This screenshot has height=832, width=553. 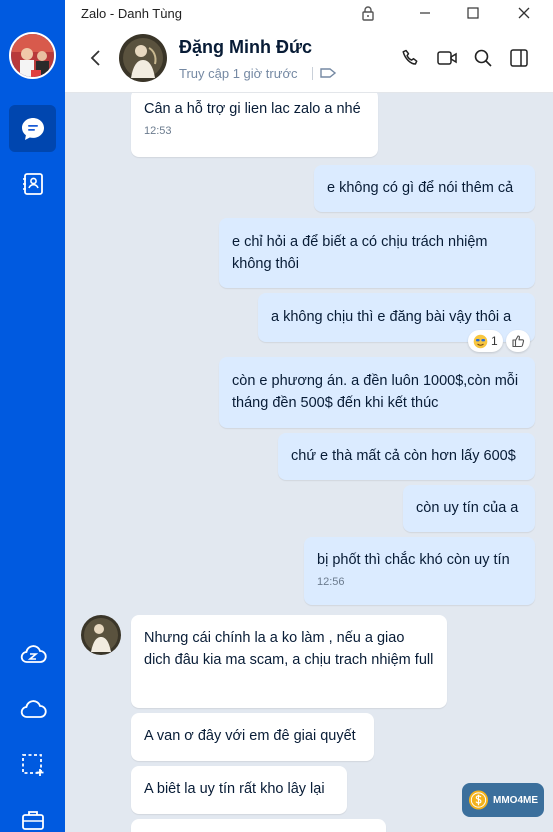 What do you see at coordinates (420, 188) in the screenshot?
I see `message-text: e không có gì để nói thêm cả` at bounding box center [420, 188].